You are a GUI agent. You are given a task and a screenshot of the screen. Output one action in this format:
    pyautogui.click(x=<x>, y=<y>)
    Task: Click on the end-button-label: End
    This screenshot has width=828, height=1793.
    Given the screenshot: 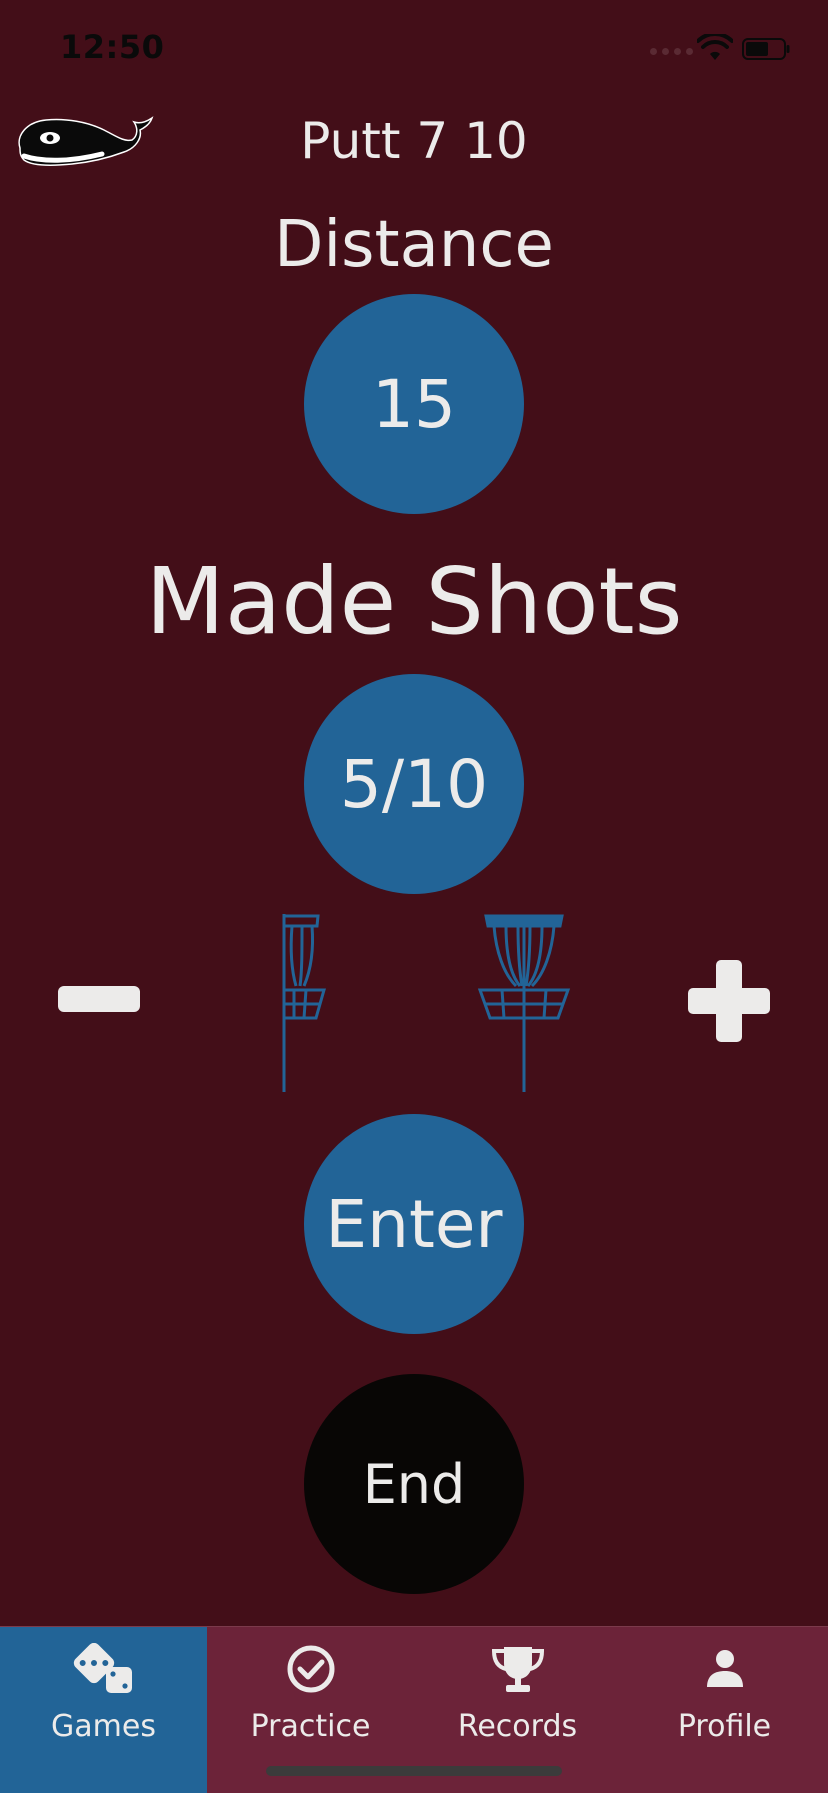 What is the action you would take?
    pyautogui.click(x=414, y=1484)
    